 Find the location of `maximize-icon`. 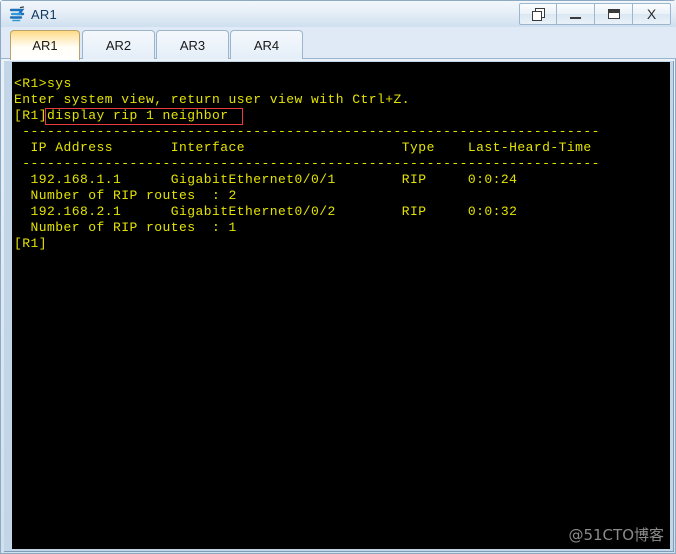

maximize-icon is located at coordinates (613, 14).